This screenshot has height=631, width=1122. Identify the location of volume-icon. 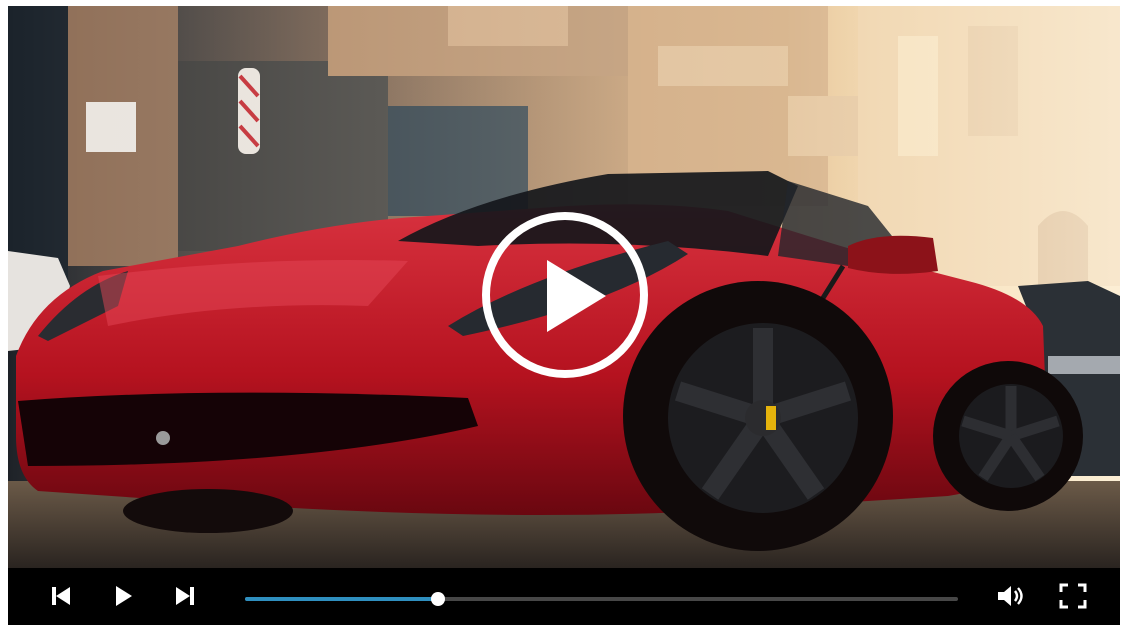
(1010, 596).